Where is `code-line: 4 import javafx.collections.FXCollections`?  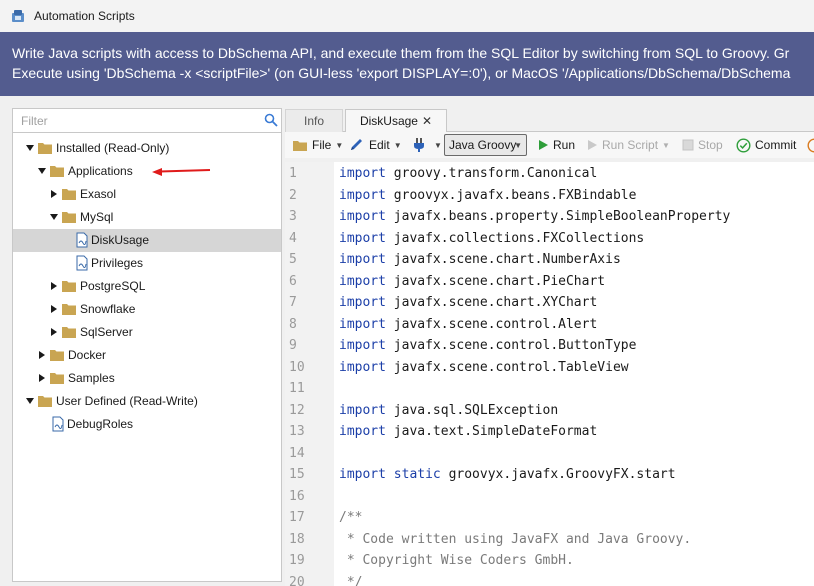
code-line: 4 import javafx.collections.FXCollections is located at coordinates (549, 239).